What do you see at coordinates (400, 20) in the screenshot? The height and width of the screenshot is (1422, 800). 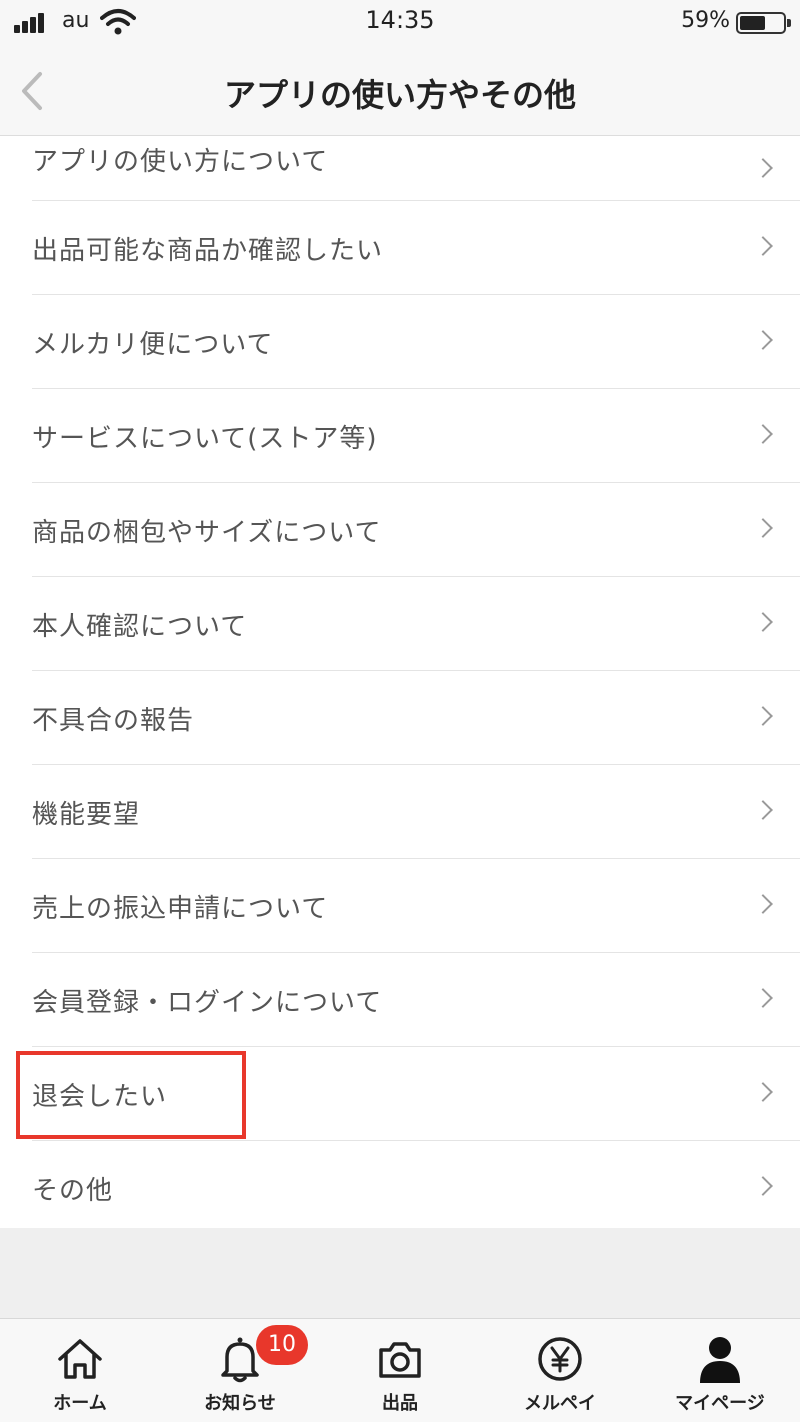 I see `status-time: 14:35` at bounding box center [400, 20].